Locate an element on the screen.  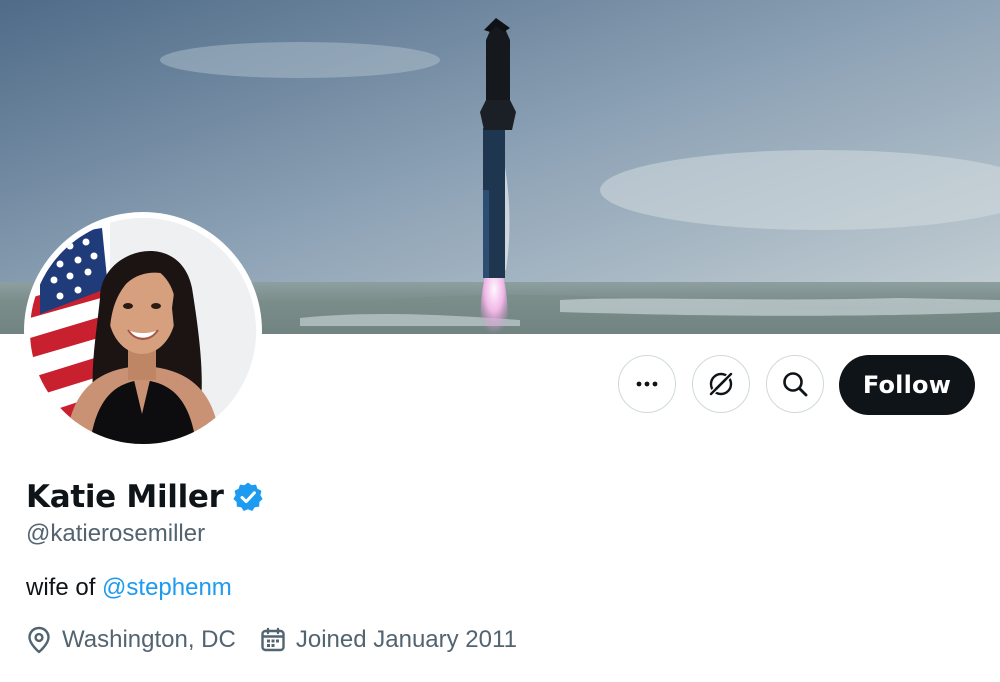
location-item: Washington, DC is located at coordinates (131, 640).